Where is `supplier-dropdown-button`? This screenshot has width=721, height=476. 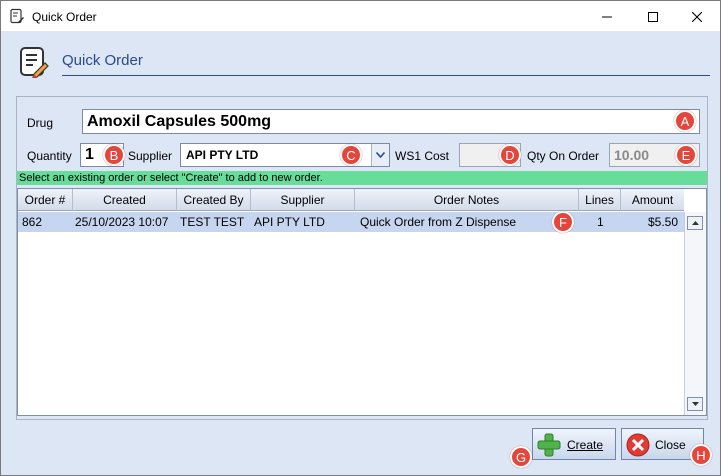
supplier-dropdown-button is located at coordinates (380, 155).